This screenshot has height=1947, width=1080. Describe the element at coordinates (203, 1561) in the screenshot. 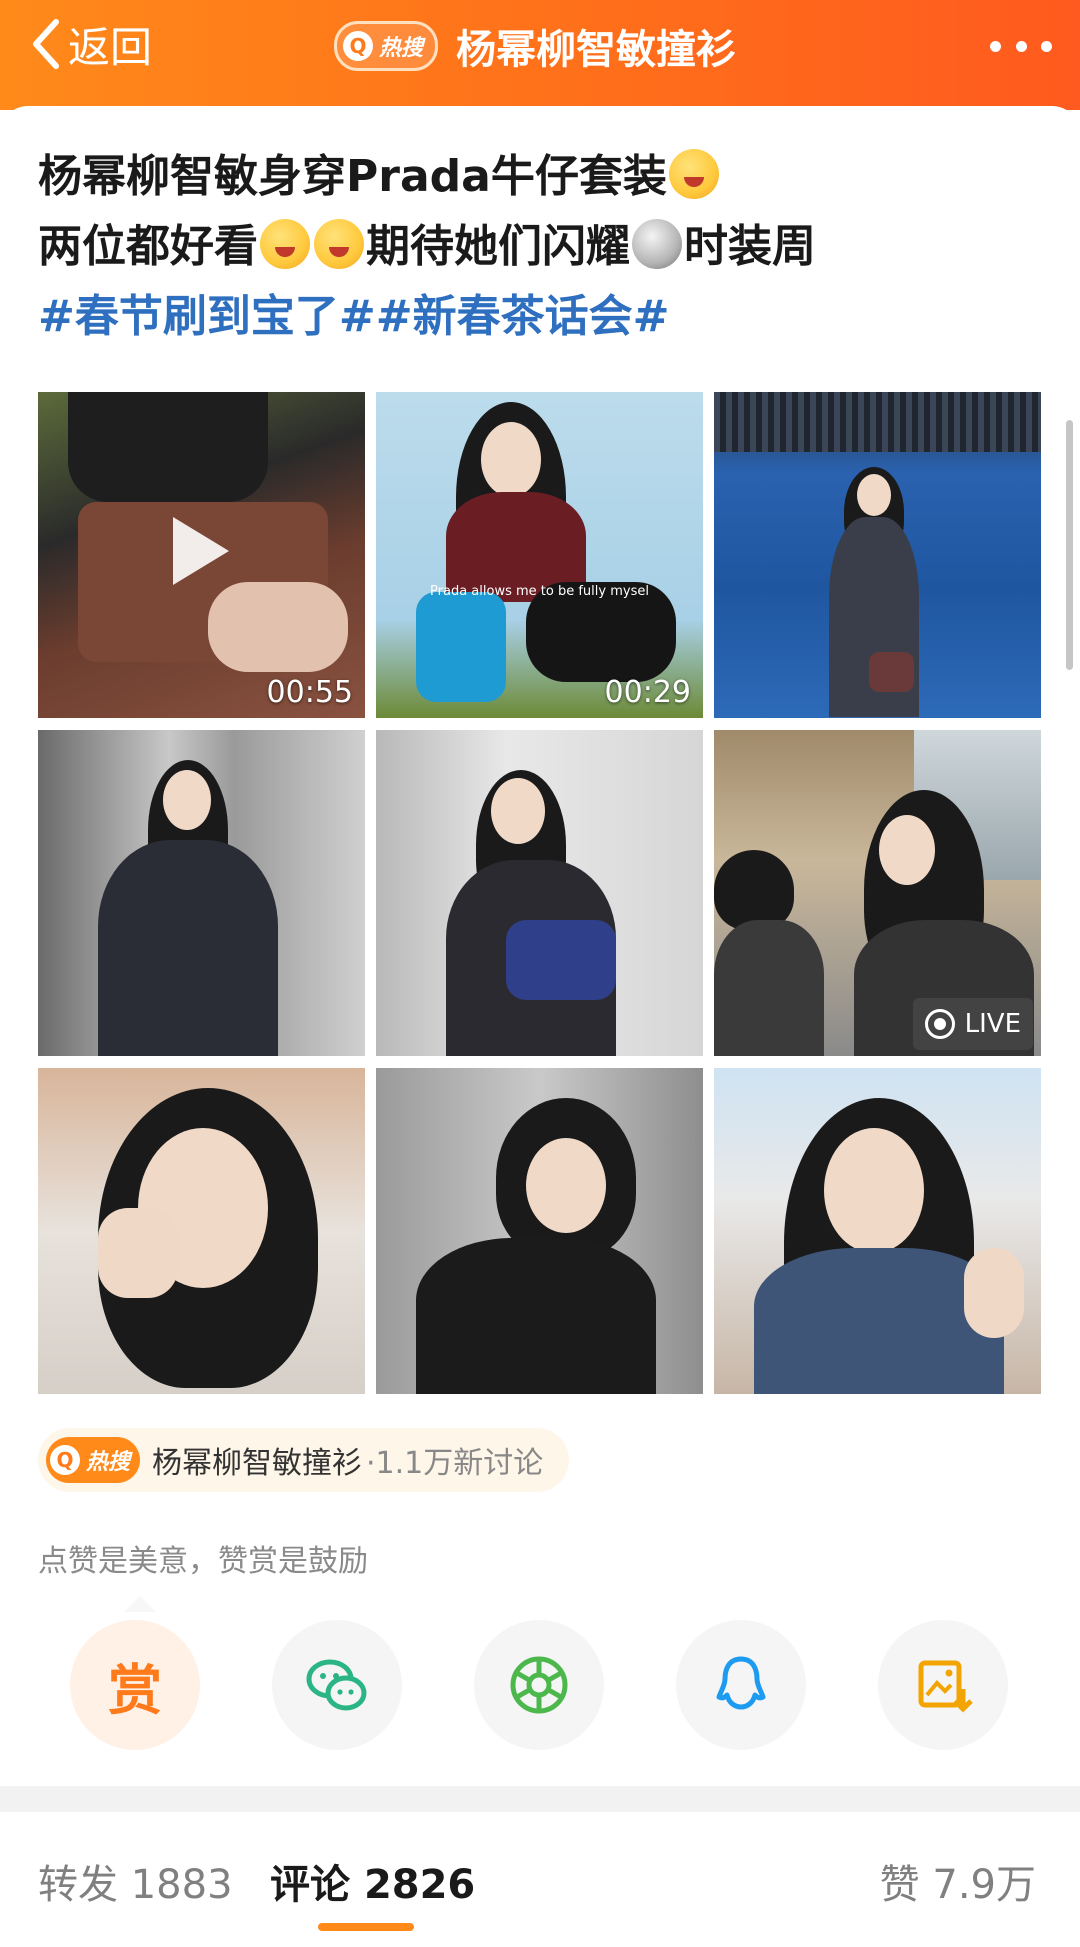

I see `reward-note: 点赞是美意，赞赏是鼓励` at that location.